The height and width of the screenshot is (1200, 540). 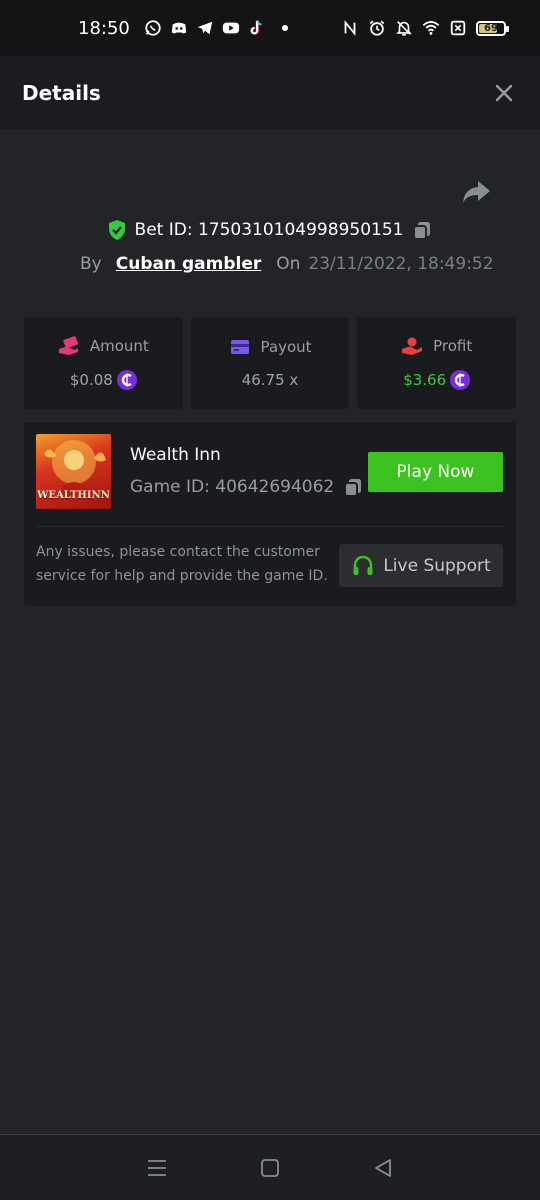 I want to click on profit-label: Profit, so click(x=453, y=346).